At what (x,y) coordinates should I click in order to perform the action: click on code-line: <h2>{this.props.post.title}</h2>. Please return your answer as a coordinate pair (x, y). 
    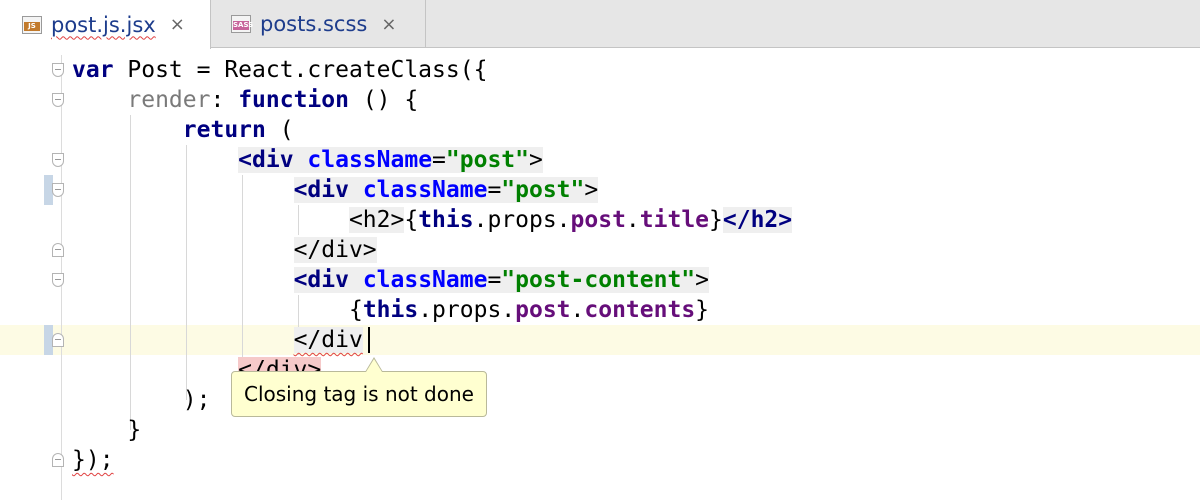
    Looking at the image, I should click on (570, 220).